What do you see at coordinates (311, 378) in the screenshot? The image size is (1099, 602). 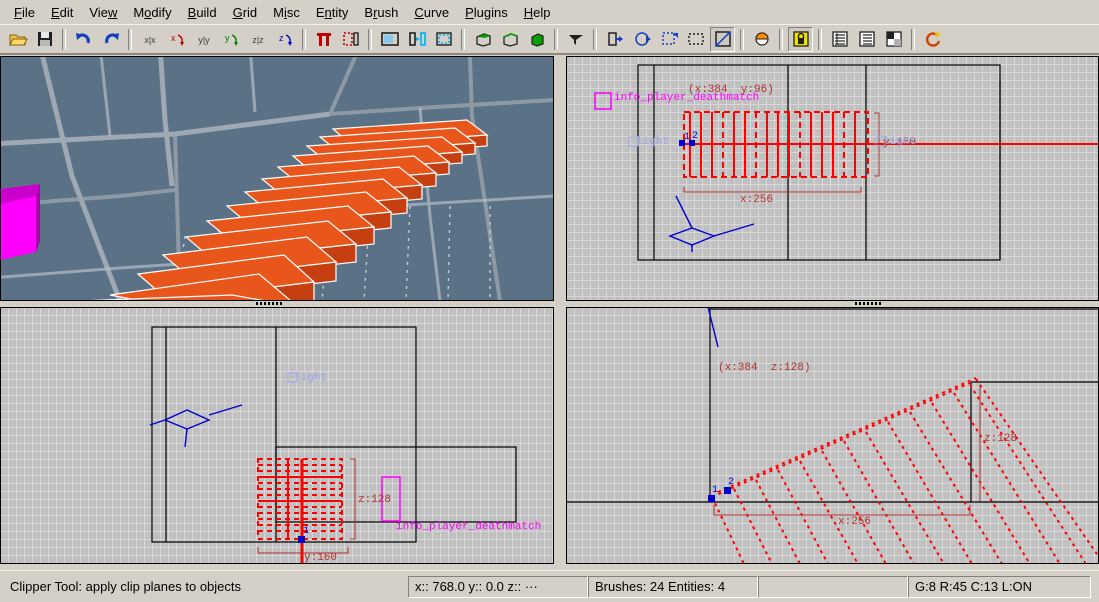 I see `light-label-front: light` at bounding box center [311, 378].